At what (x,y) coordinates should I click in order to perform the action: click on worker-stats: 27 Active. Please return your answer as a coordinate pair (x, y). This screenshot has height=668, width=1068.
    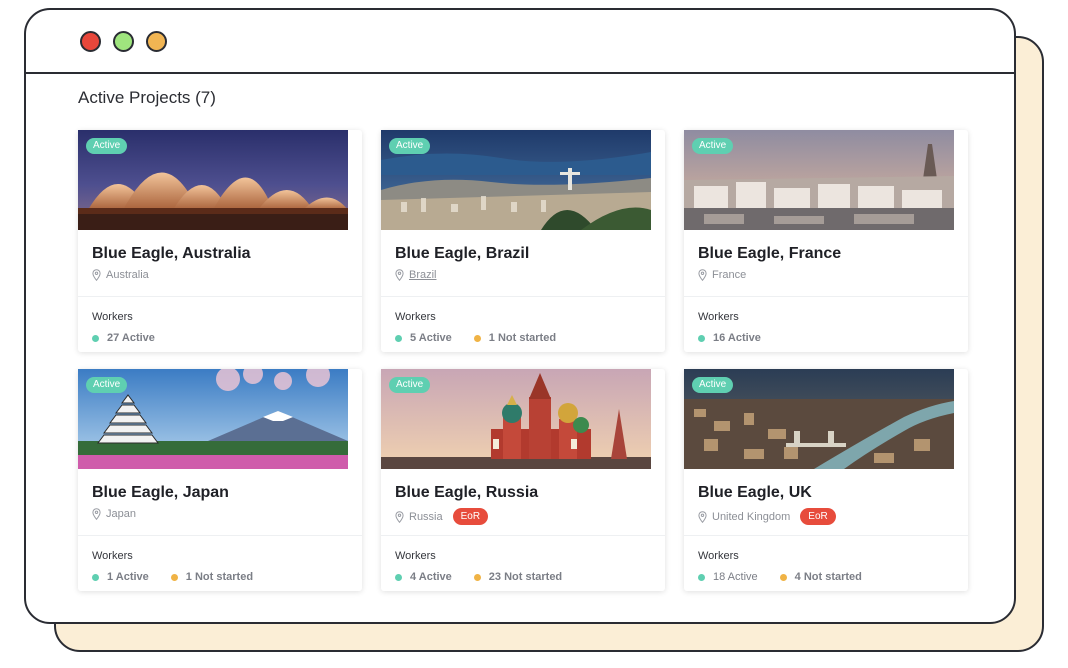
    Looking at the image, I should click on (134, 338).